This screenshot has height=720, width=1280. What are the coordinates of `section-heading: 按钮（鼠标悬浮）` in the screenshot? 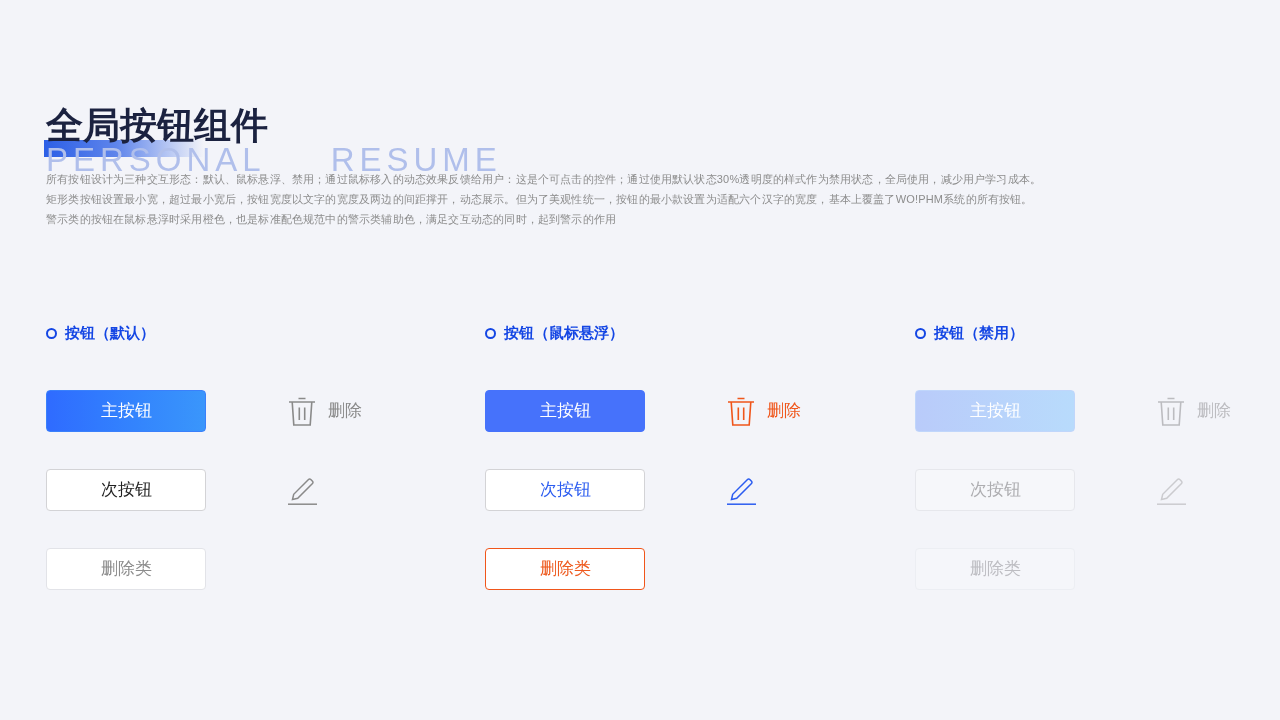 It's located at (564, 333).